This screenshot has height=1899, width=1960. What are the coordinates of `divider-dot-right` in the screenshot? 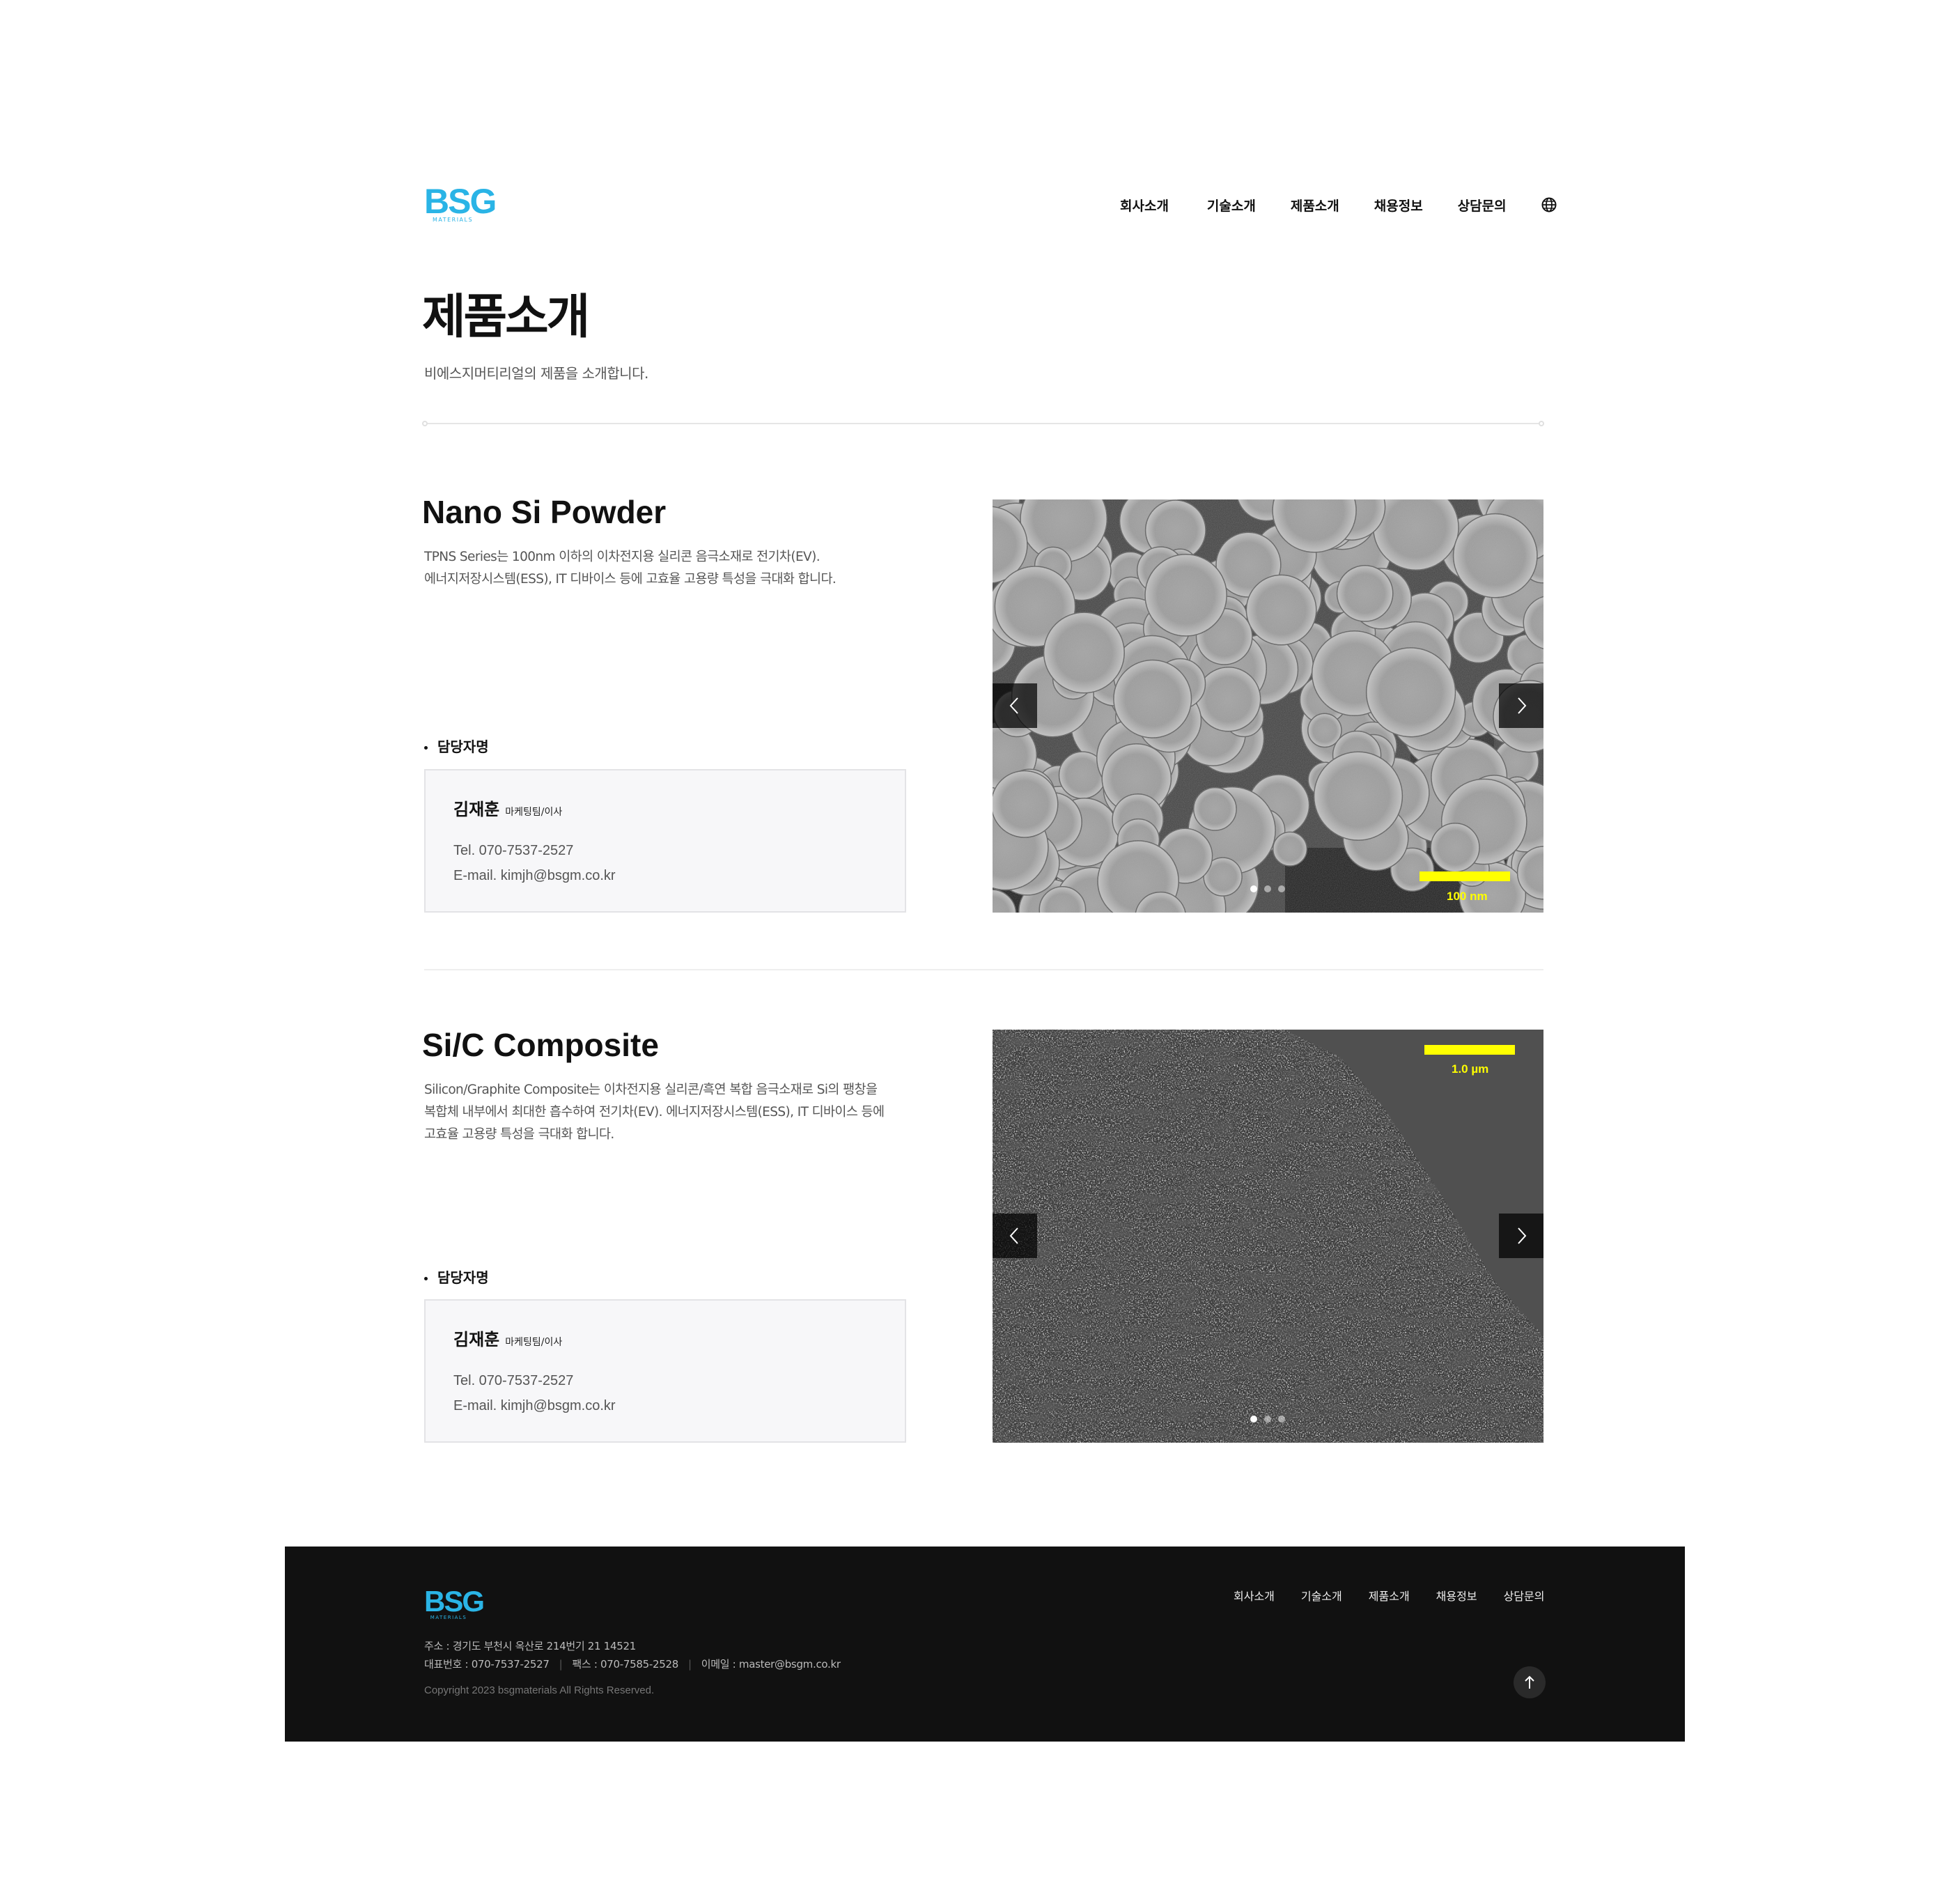 It's located at (1542, 423).